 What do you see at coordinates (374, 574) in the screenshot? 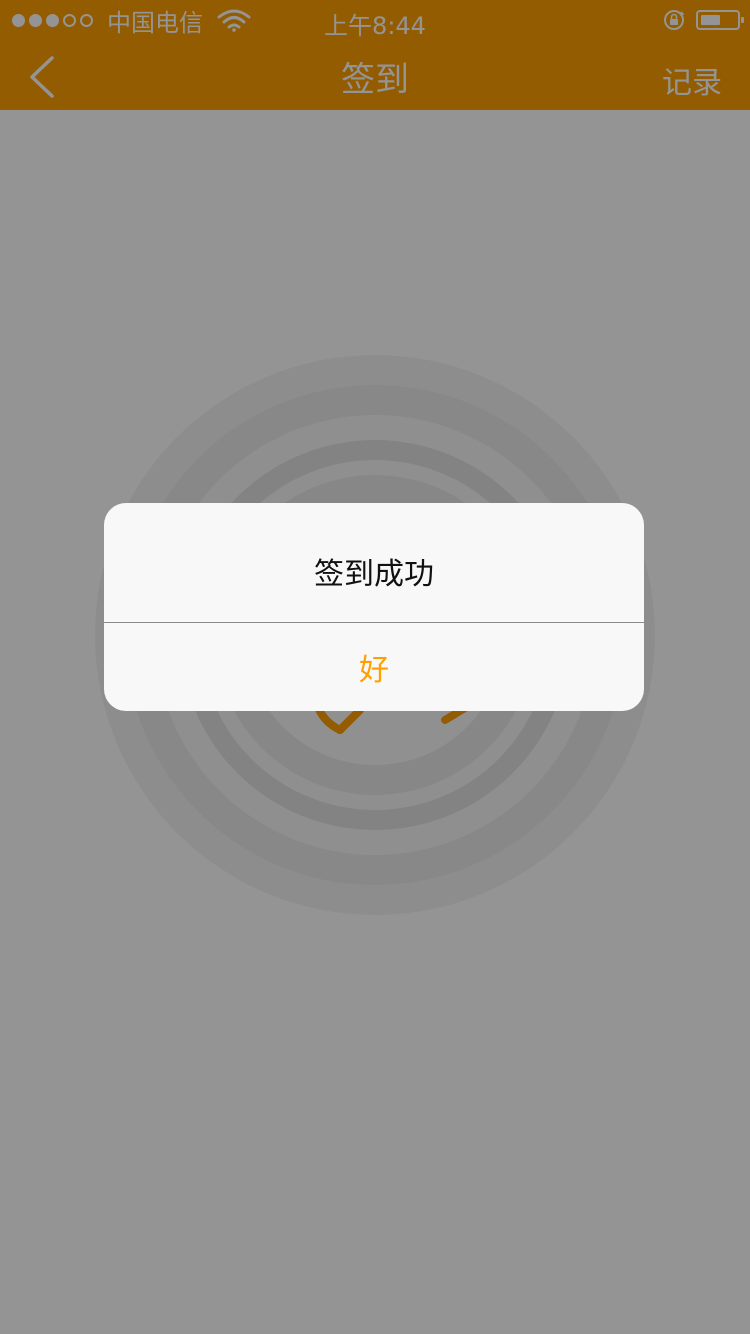
I see `alert-title: 签到成功` at bounding box center [374, 574].